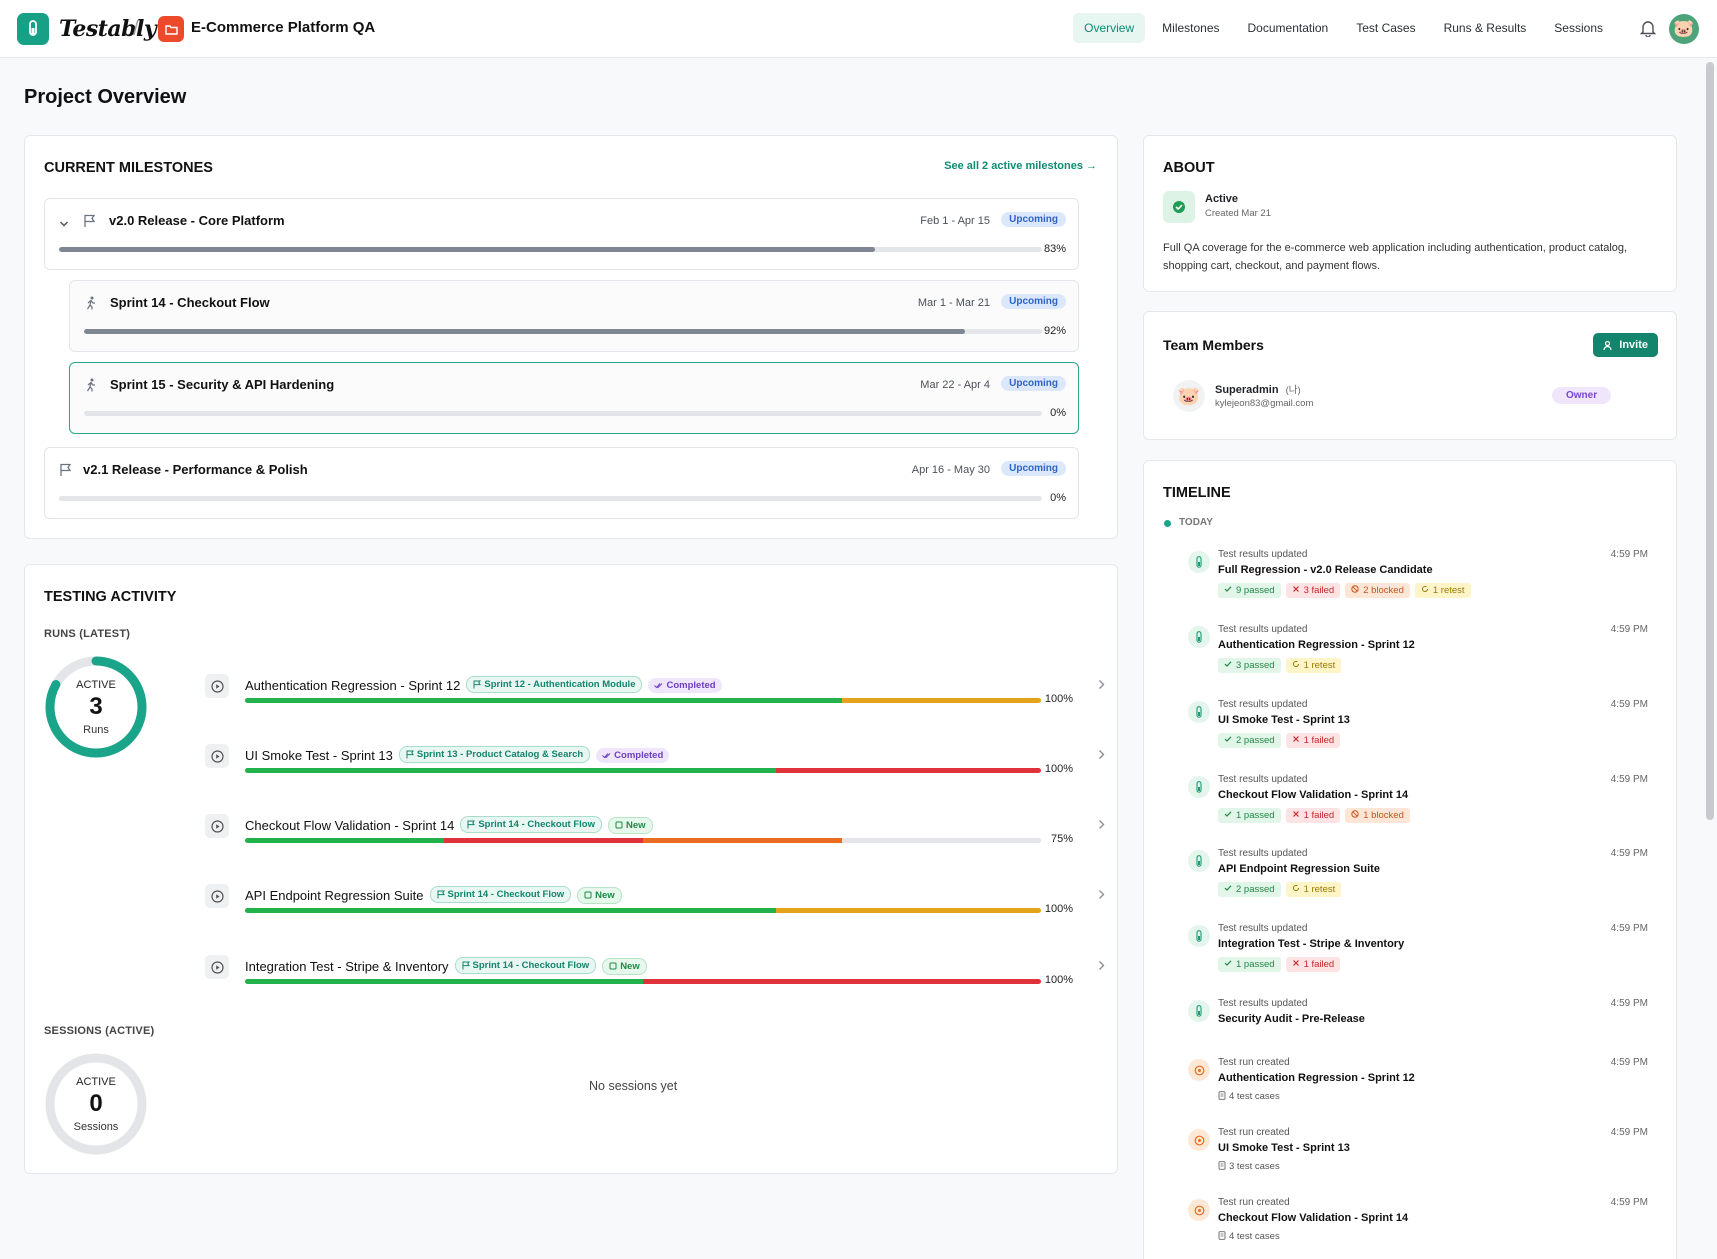 This screenshot has width=1717, height=1259. Describe the element at coordinates (1058, 413) in the screenshot. I see `progress-percent: 0%` at that location.